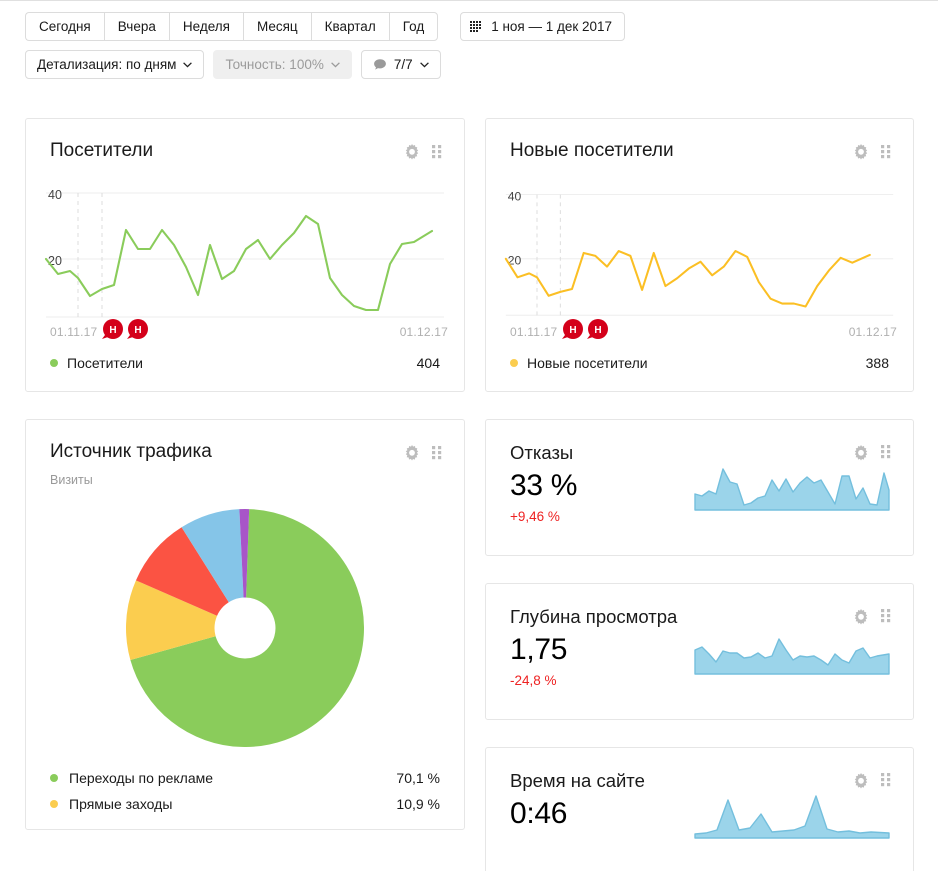  Describe the element at coordinates (121, 804) in the screenshot. I see `legend-label: Прямые заходы` at that location.